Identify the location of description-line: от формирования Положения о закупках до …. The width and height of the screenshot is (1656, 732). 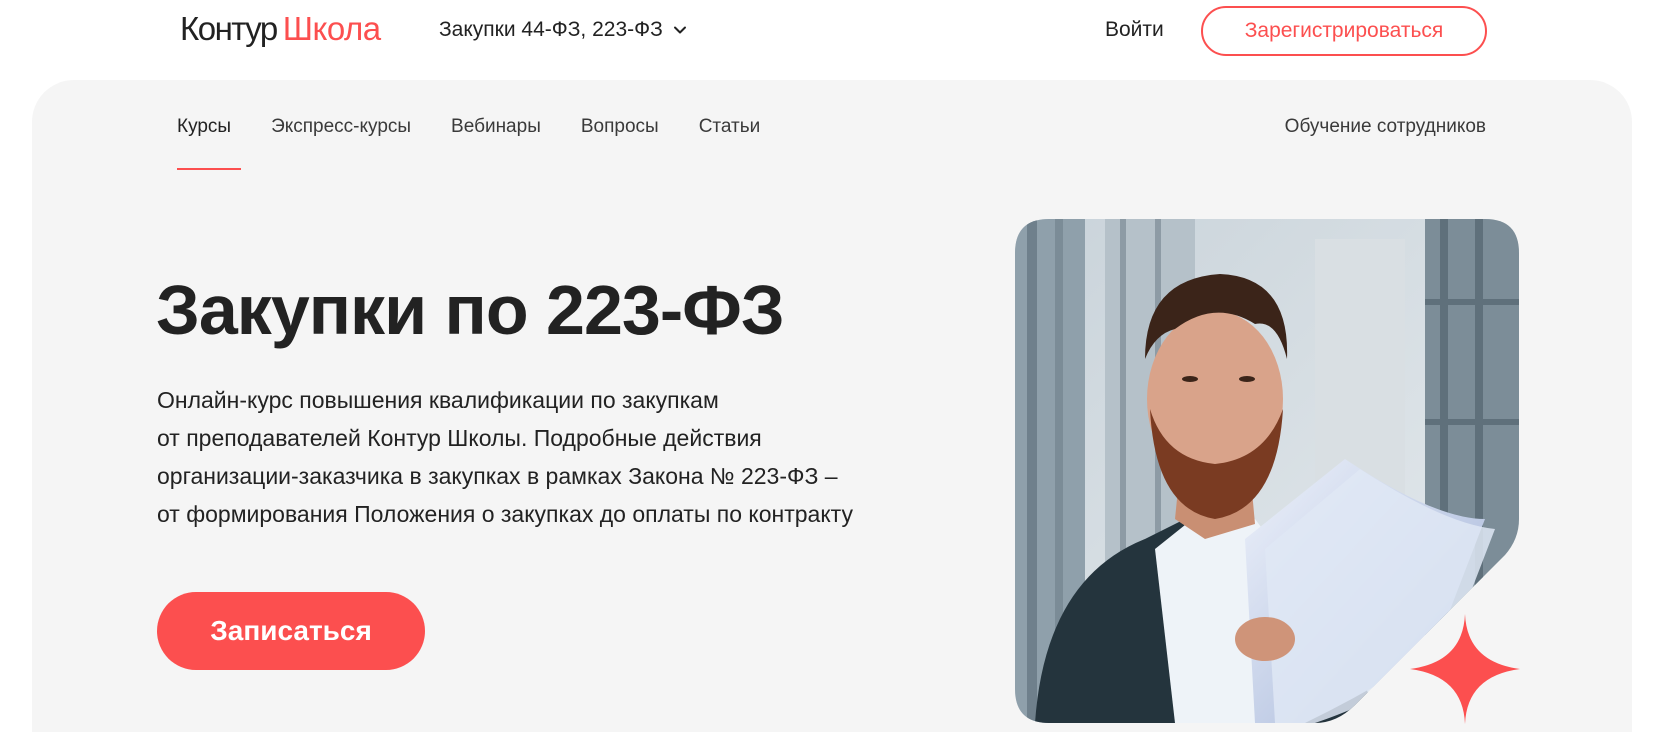
(505, 514).